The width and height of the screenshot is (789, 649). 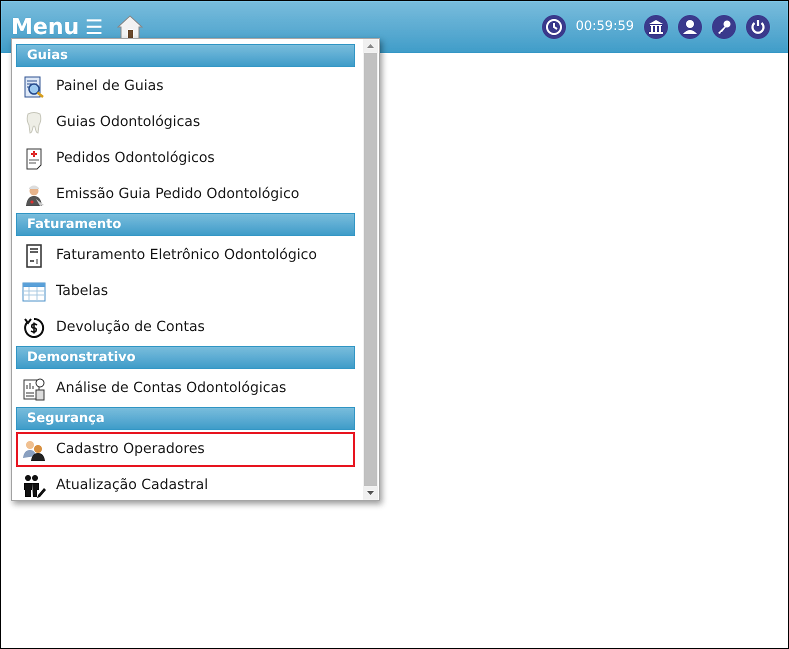 I want to click on section-header: Demonstrativo, so click(x=185, y=357).